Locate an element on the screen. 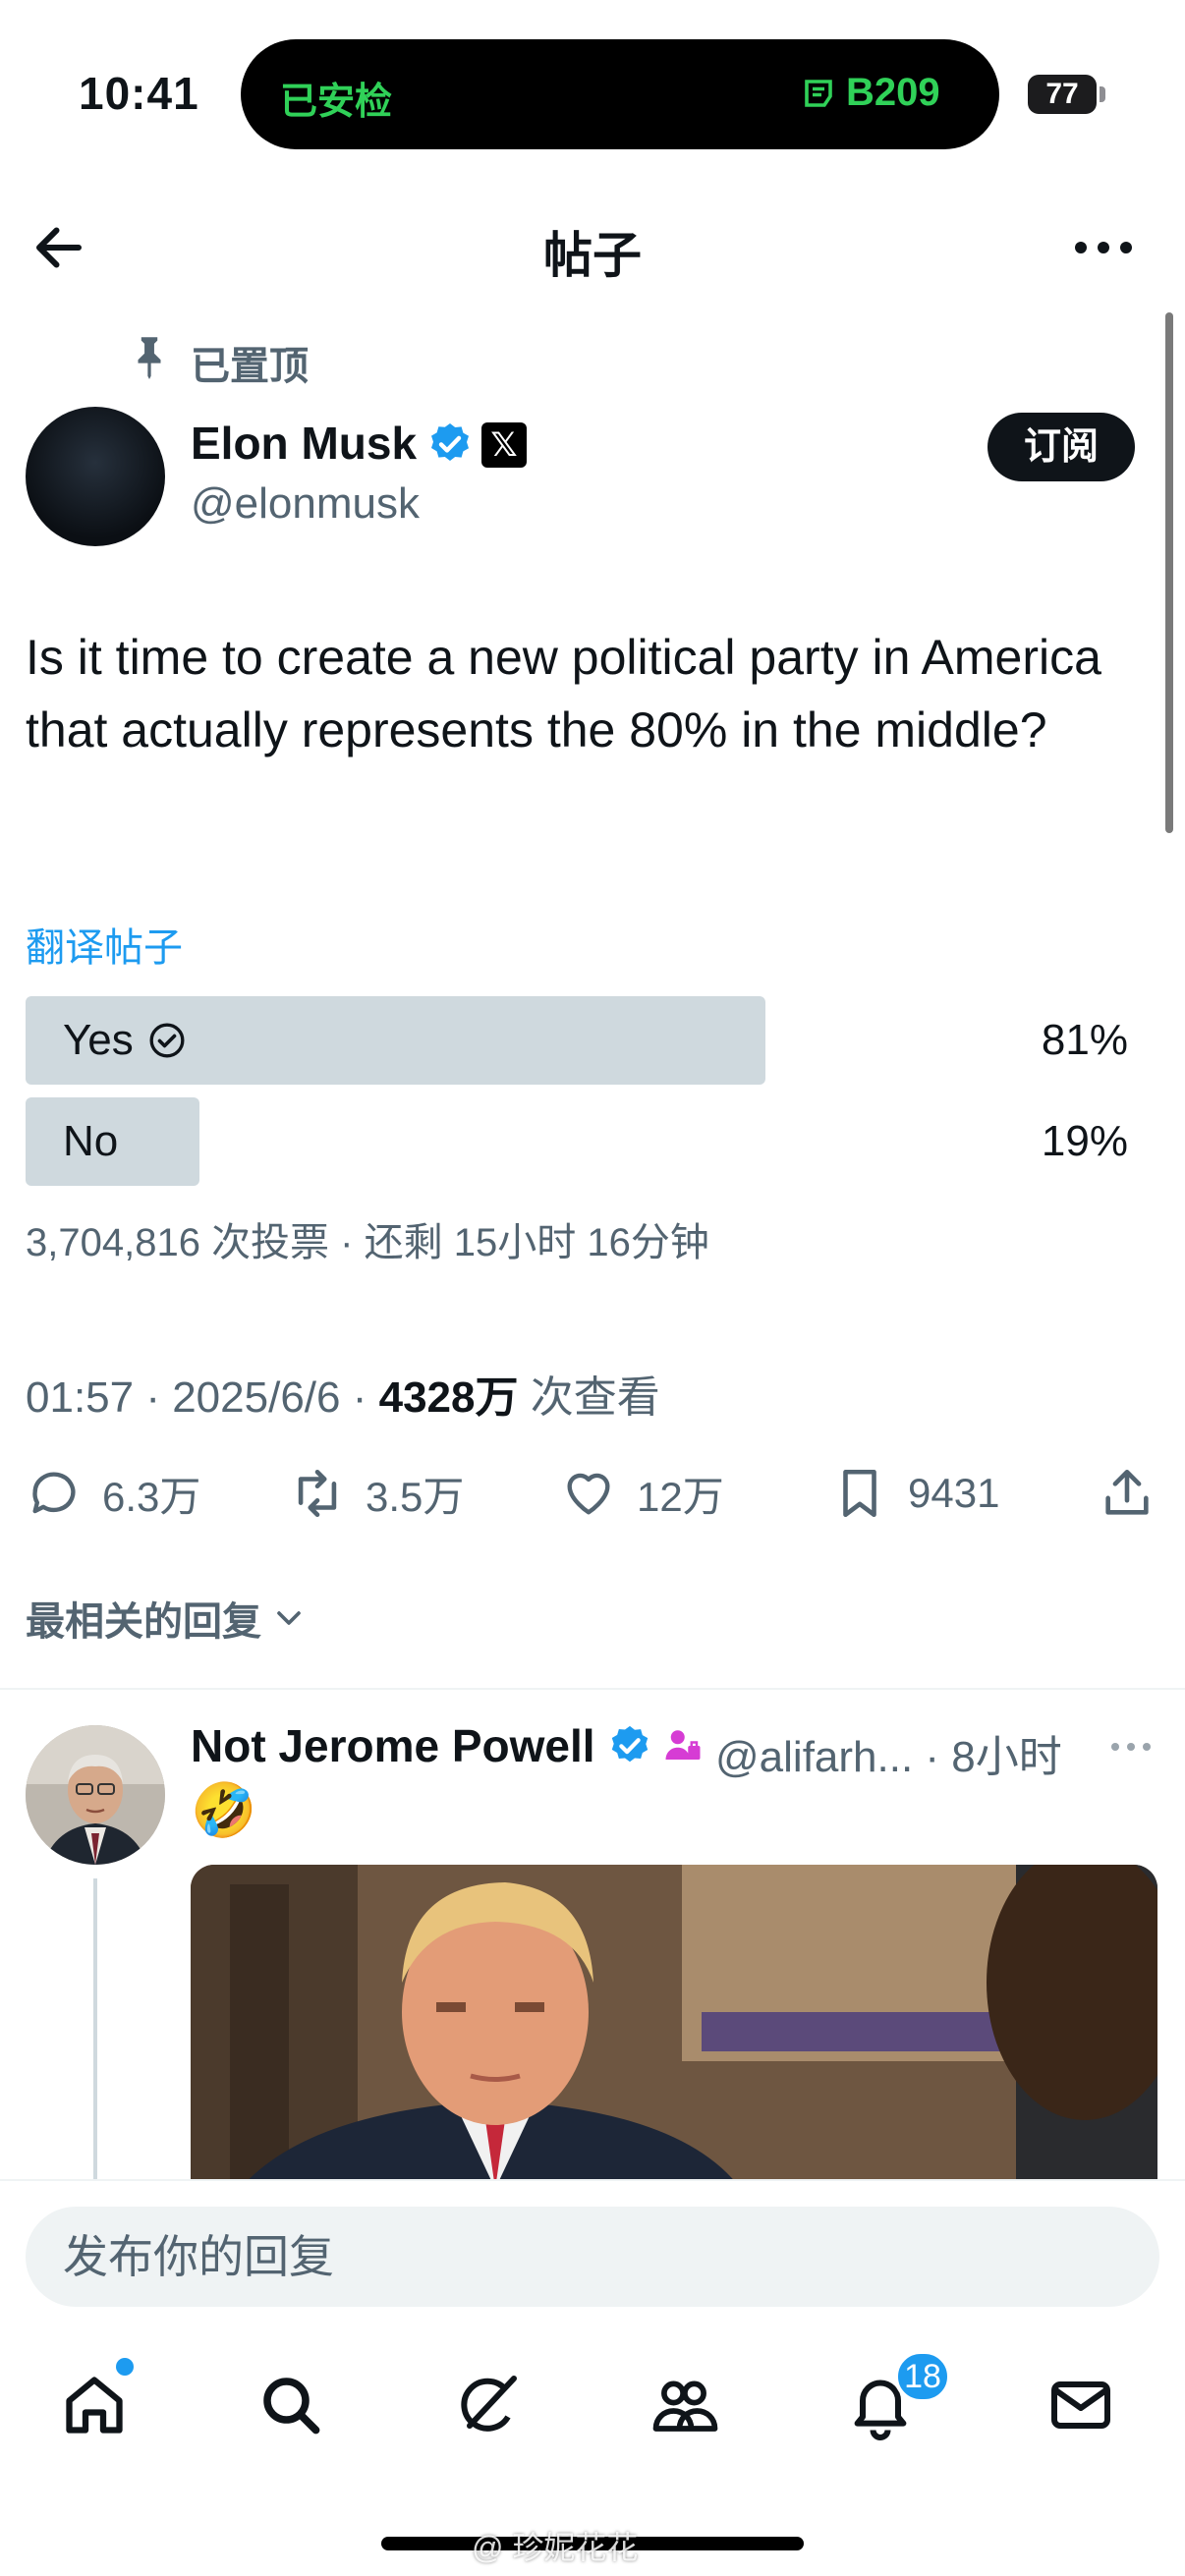 This screenshot has width=1185, height=2576. comment-icon is located at coordinates (54, 1493).